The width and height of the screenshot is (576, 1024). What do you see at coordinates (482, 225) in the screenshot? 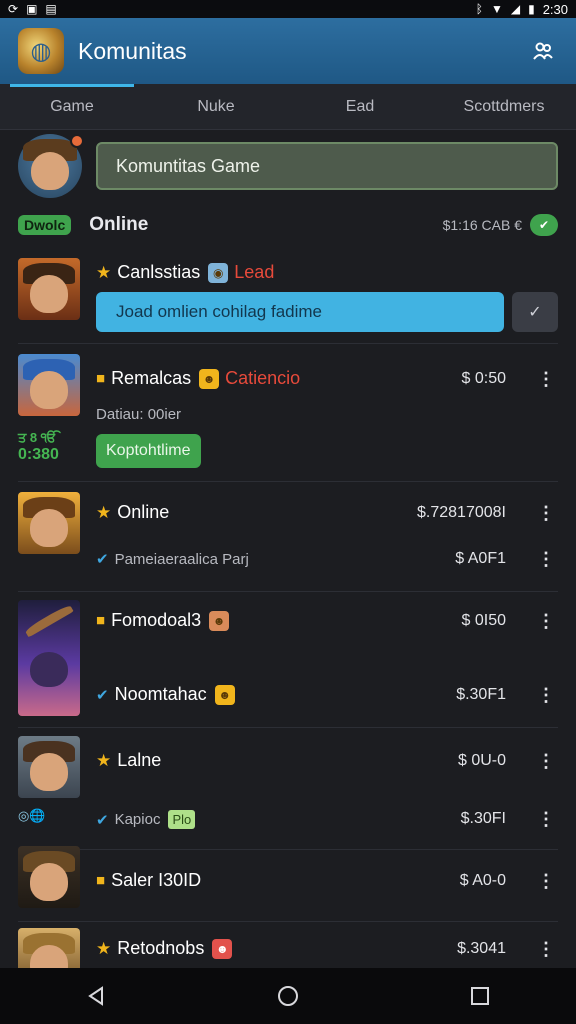
I see `online-meta: $1:16 CAB €` at bounding box center [482, 225].